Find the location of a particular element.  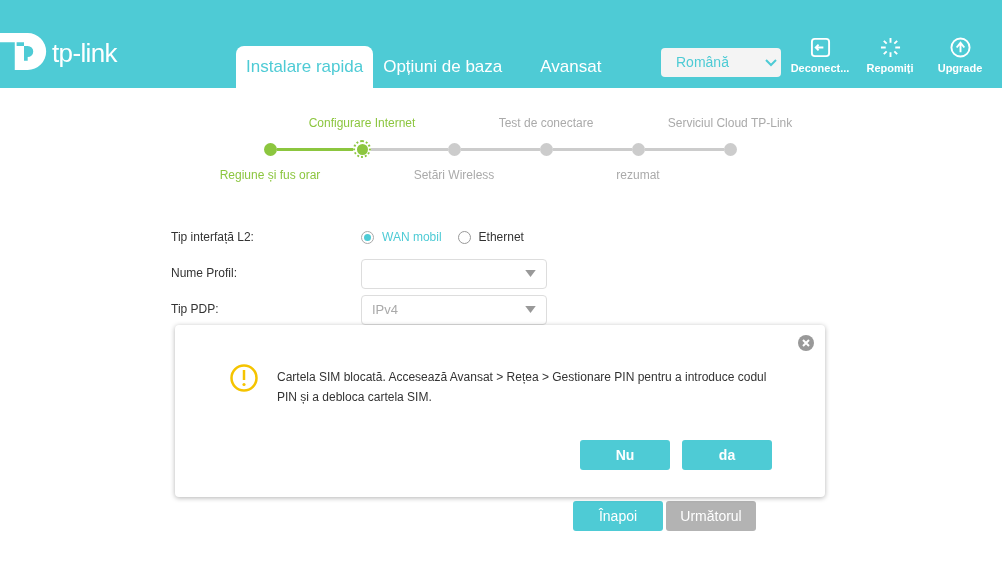

radio-label: WAN mobil is located at coordinates (412, 237).